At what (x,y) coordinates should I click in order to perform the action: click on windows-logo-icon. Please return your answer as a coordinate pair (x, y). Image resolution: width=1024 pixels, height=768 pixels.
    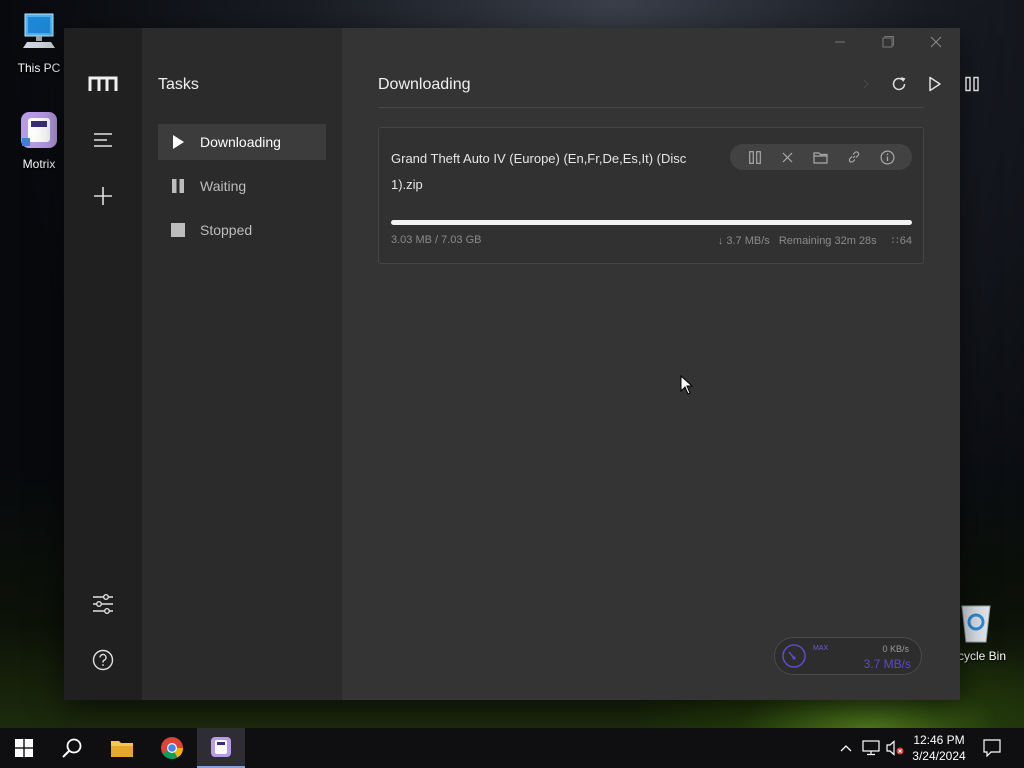
    Looking at the image, I should click on (24, 748).